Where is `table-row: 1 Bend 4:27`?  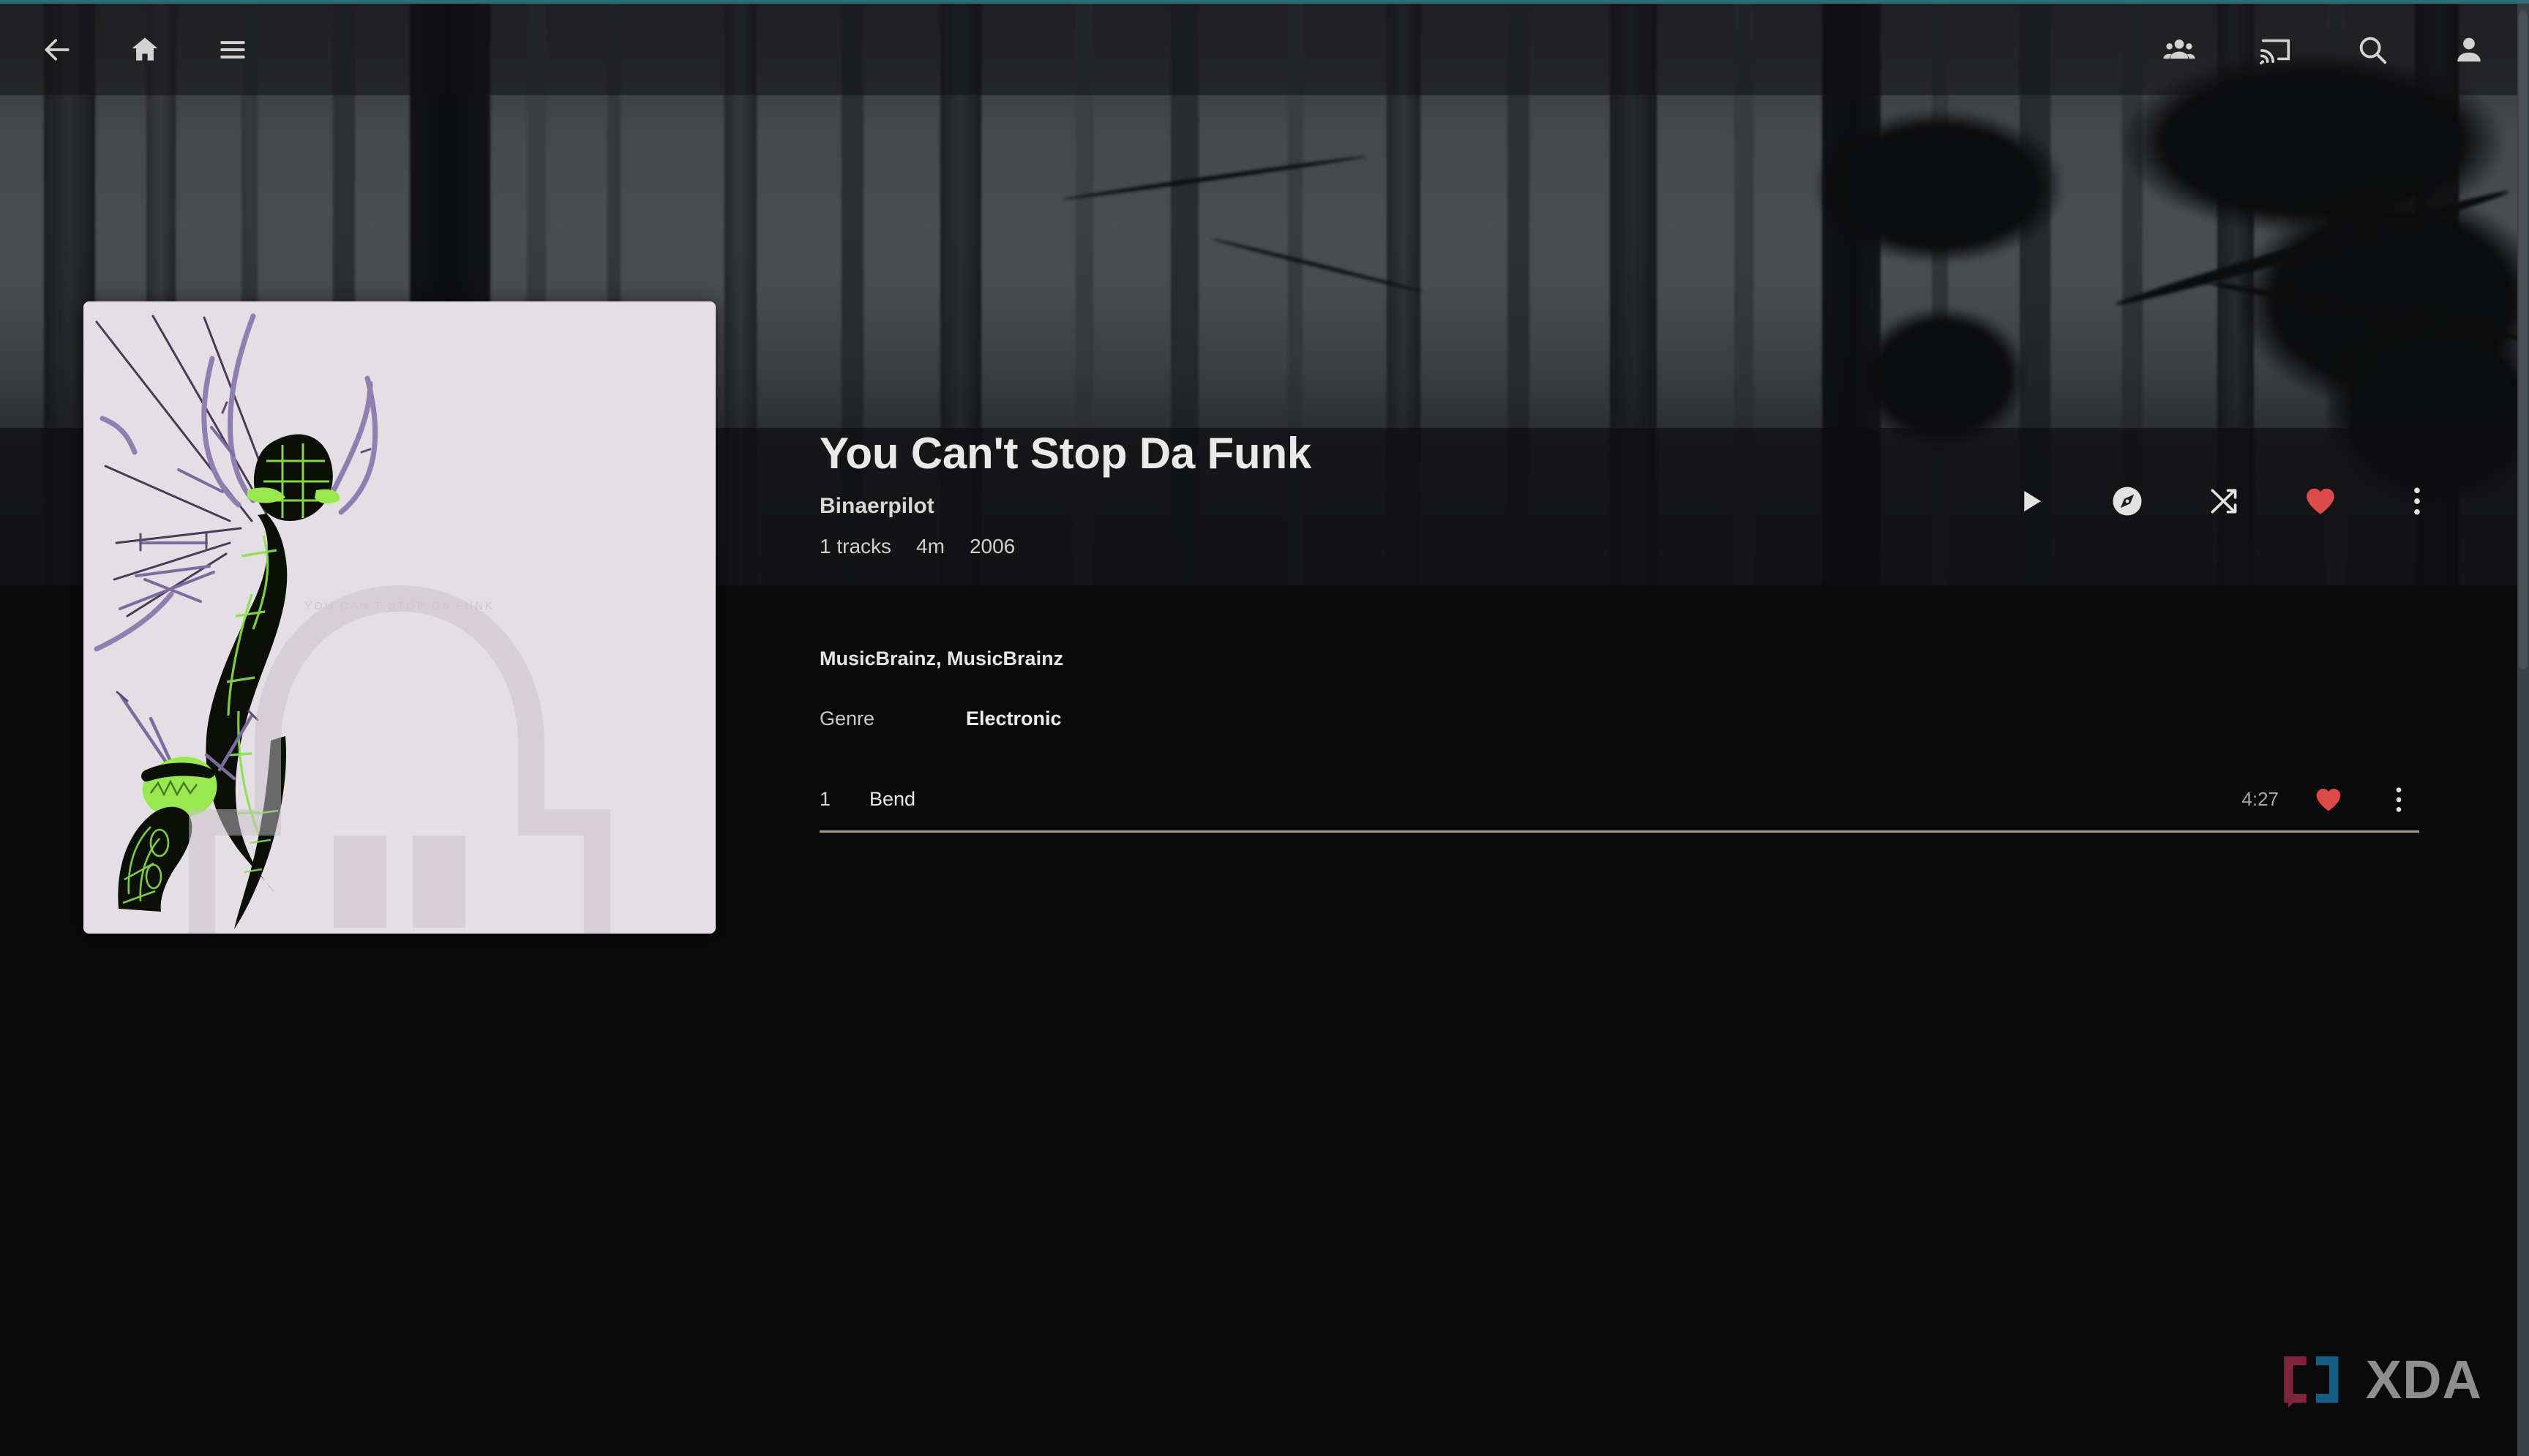 table-row: 1 Bend 4:27 is located at coordinates (1619, 800).